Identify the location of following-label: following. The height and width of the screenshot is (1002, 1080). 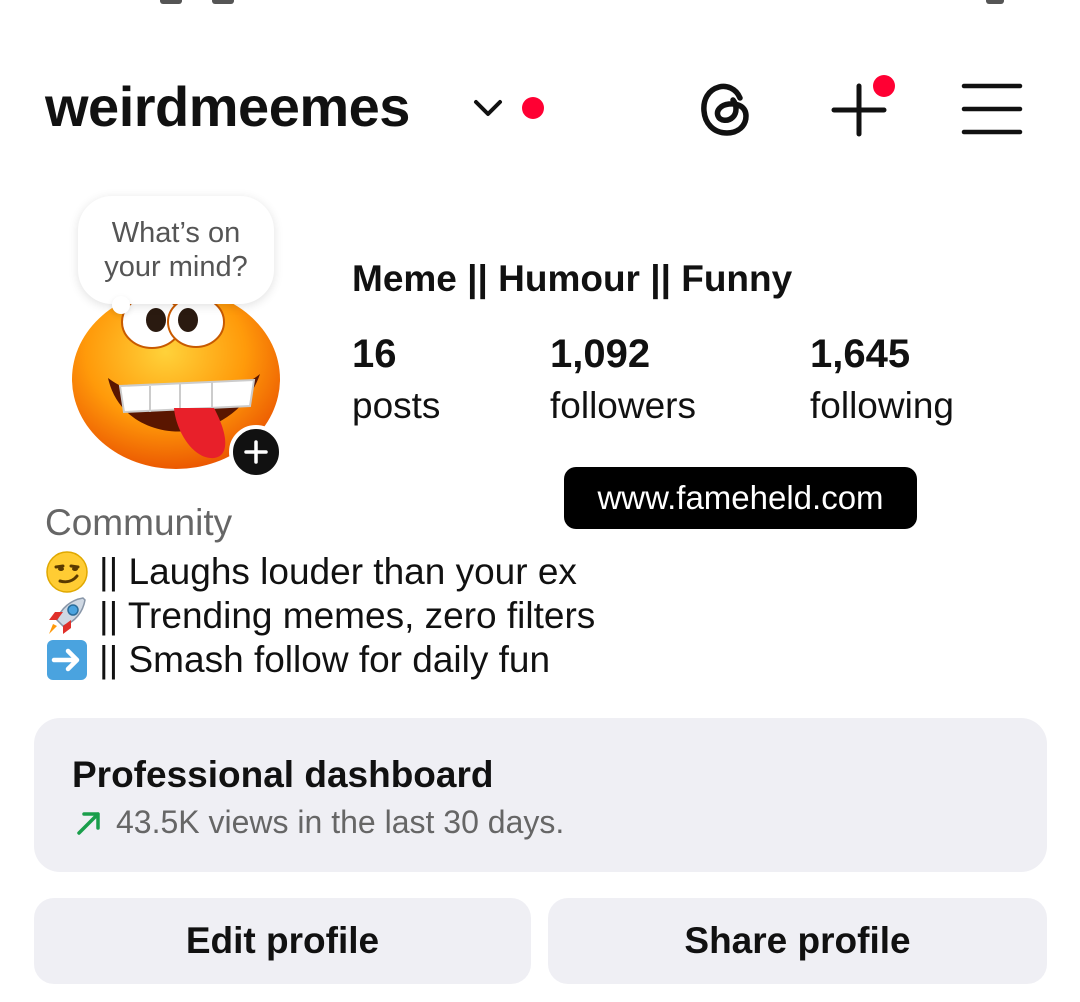
(882, 405).